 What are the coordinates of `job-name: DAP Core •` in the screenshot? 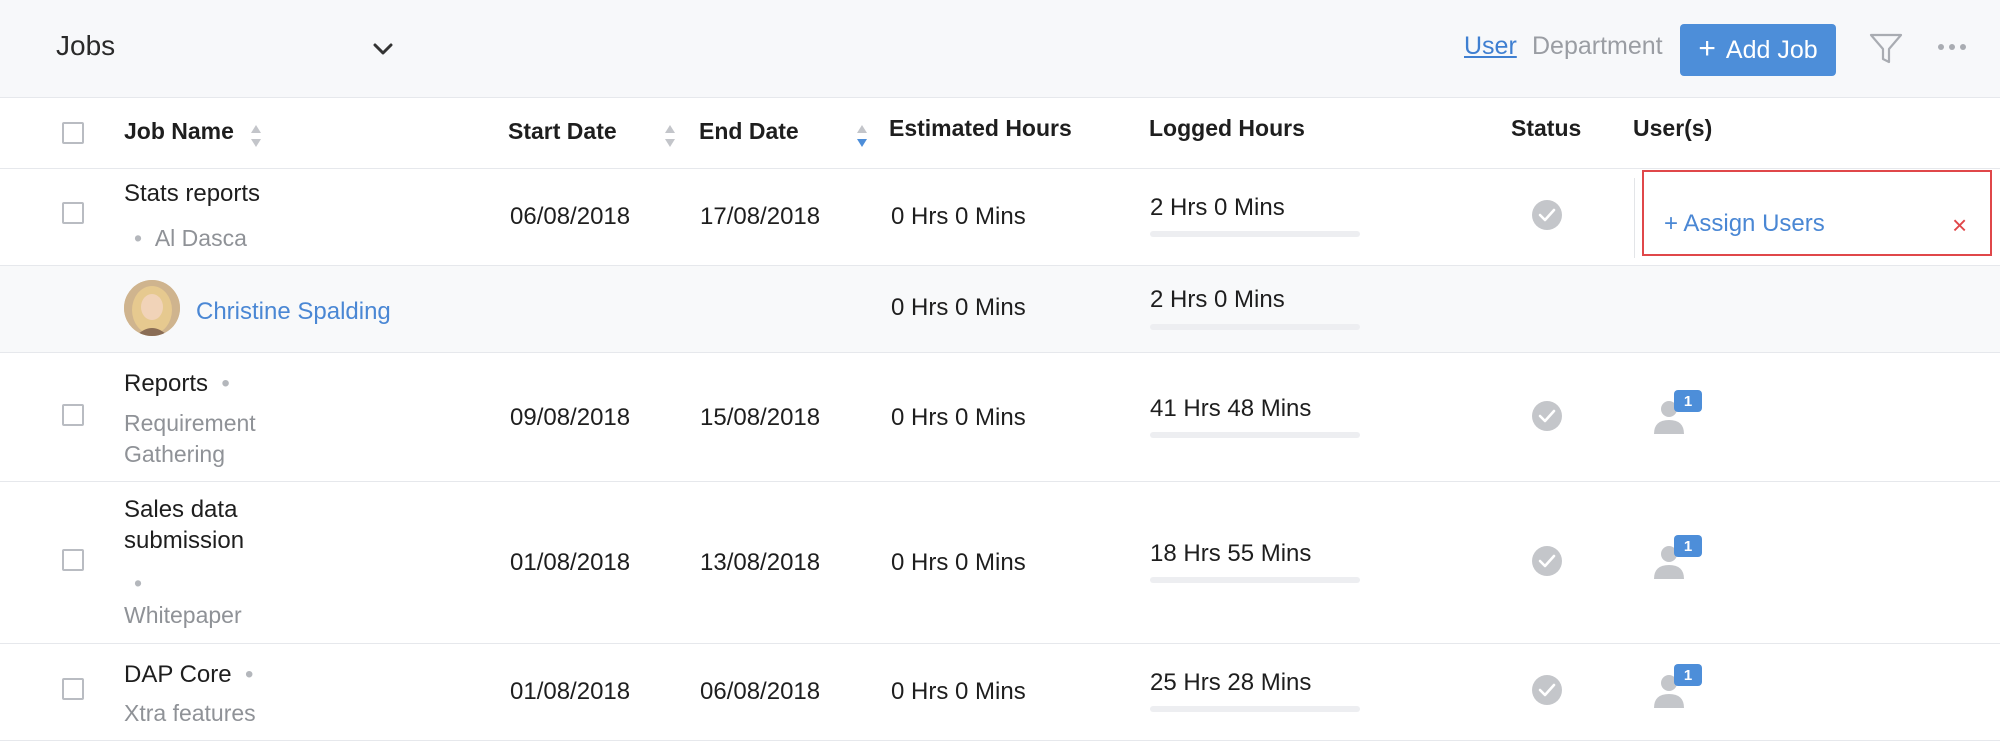 It's located at (188, 674).